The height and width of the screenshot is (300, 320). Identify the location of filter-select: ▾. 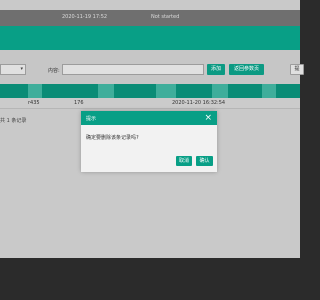
(13, 69).